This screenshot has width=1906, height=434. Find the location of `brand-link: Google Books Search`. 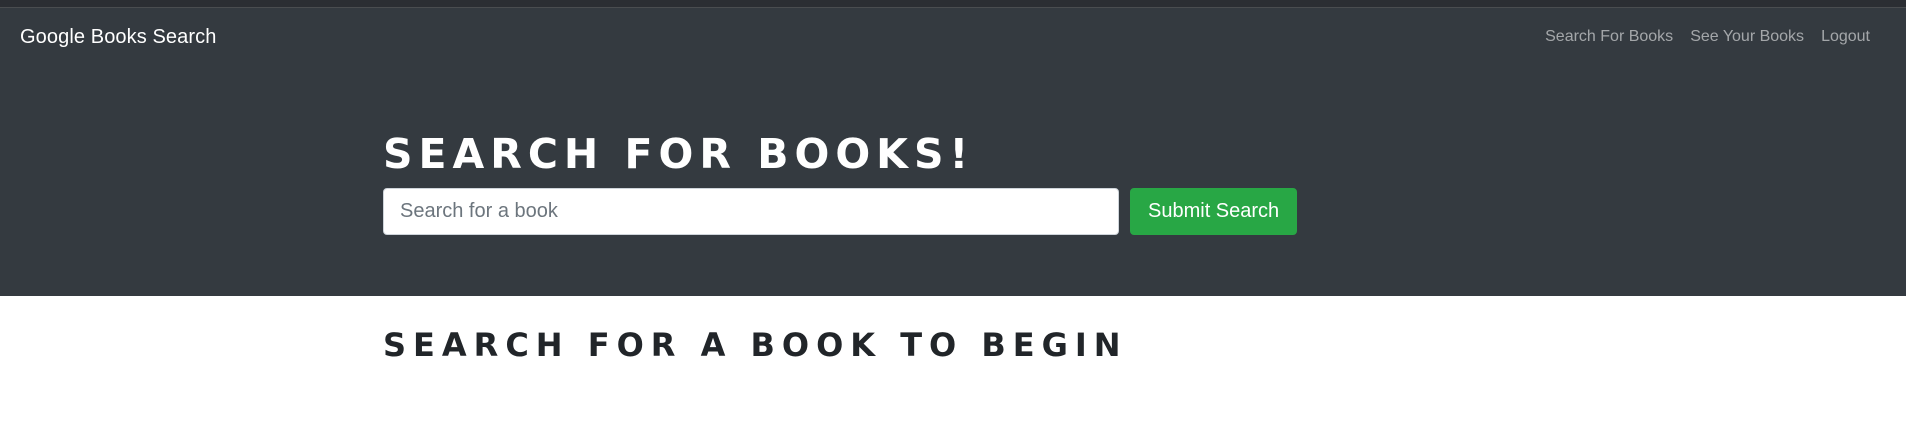

brand-link: Google Books Search is located at coordinates (118, 37).